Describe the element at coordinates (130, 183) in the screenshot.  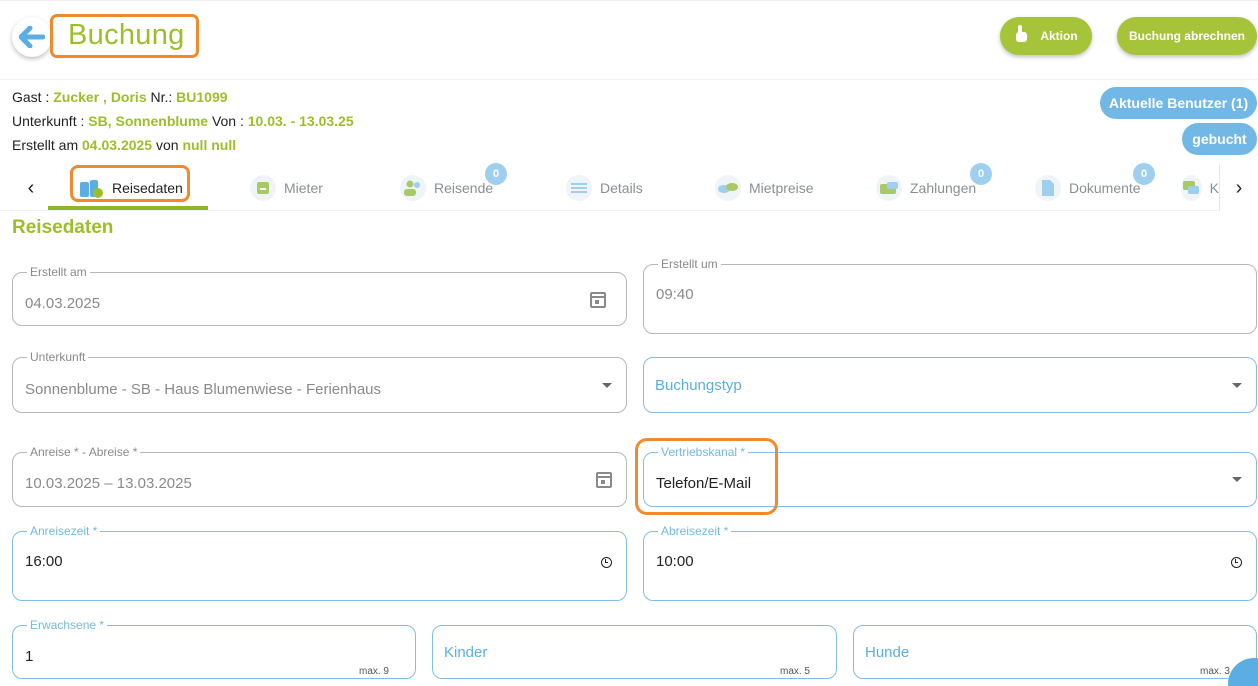
I see `highlight-tab` at that location.